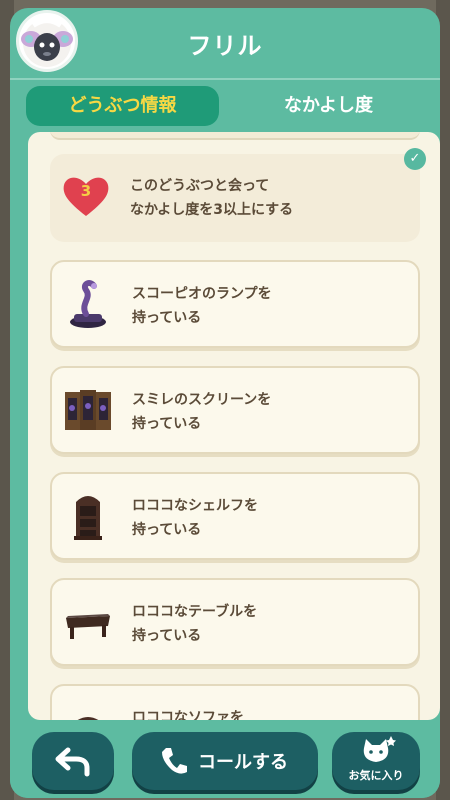 The image size is (450, 800). Describe the element at coordinates (88, 516) in the screenshot. I see `rococo-shelf-icon` at that location.